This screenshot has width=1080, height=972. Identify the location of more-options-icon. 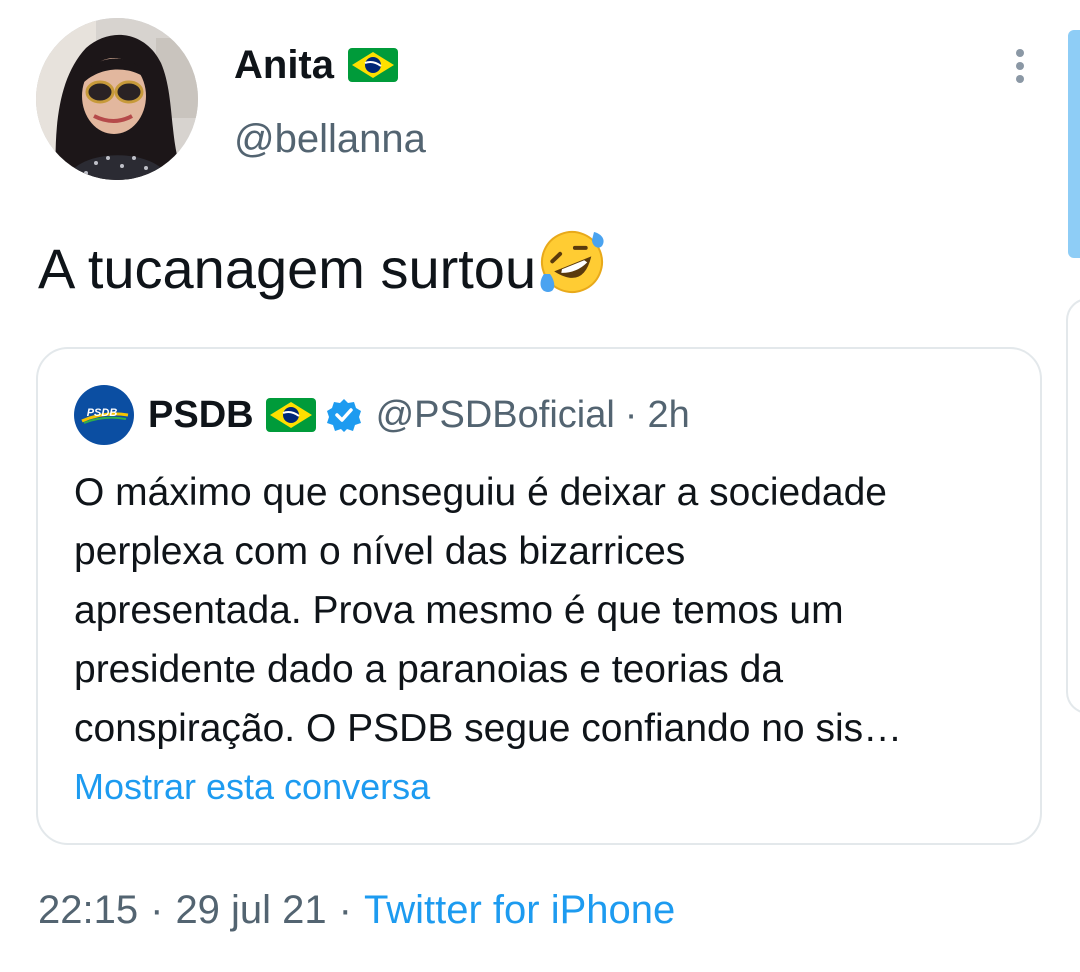
(1020, 66).